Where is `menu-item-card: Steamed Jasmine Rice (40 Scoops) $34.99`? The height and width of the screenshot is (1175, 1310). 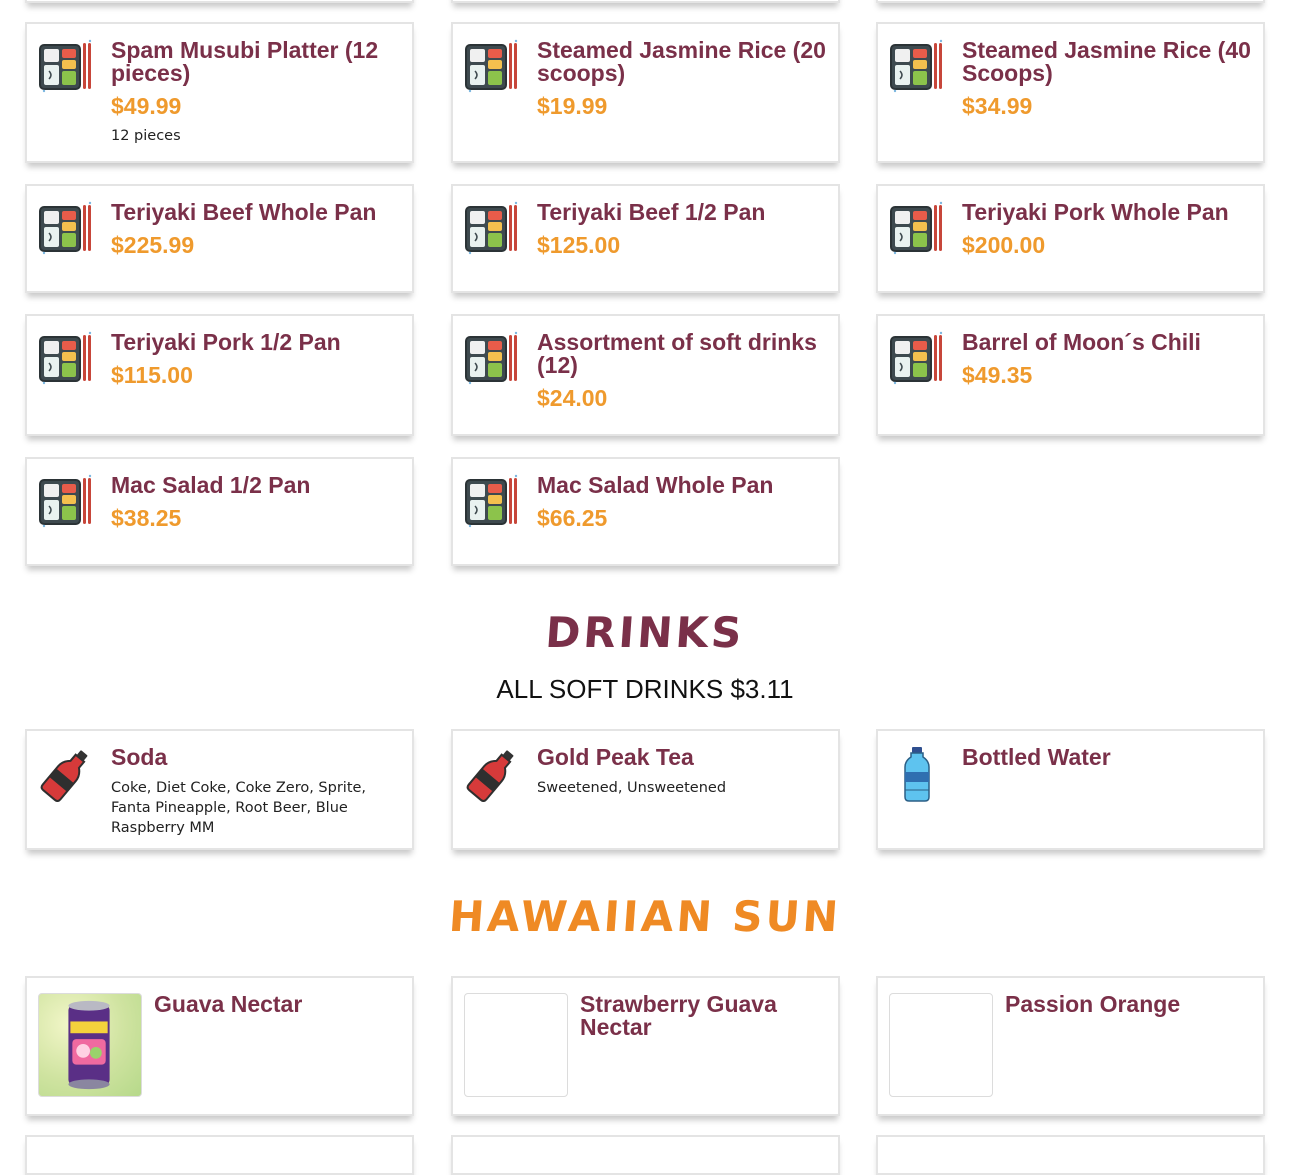
menu-item-card: Steamed Jasmine Rice (40 Scoops) $34.99 is located at coordinates (1070, 92).